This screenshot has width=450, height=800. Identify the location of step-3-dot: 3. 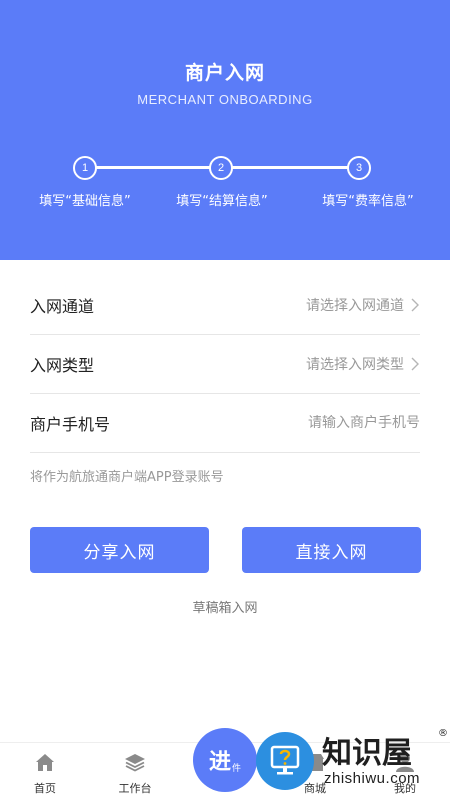
(359, 168).